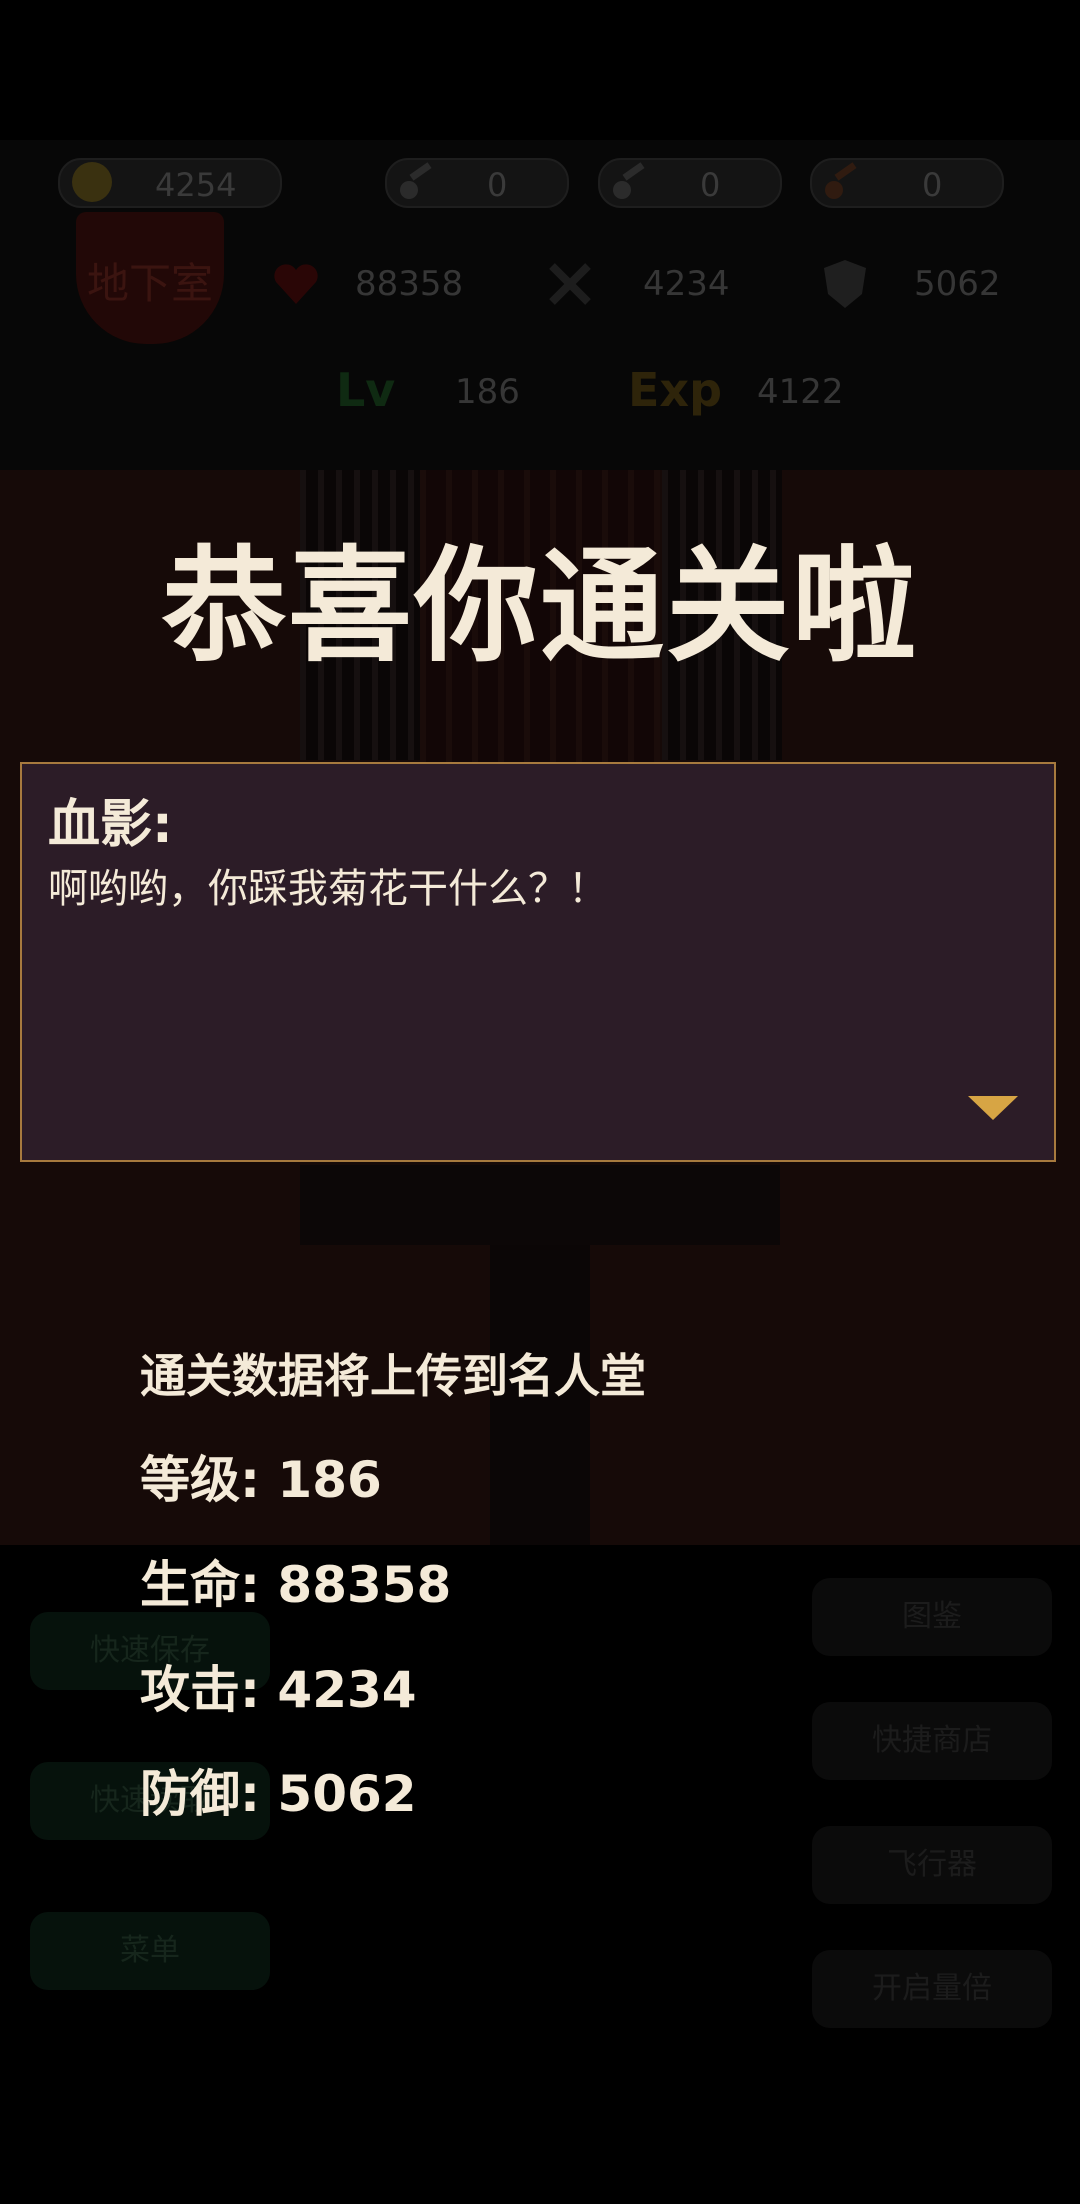 This screenshot has width=1080, height=2204. What do you see at coordinates (675, 390) in the screenshot?
I see `exp-label: Exp` at bounding box center [675, 390].